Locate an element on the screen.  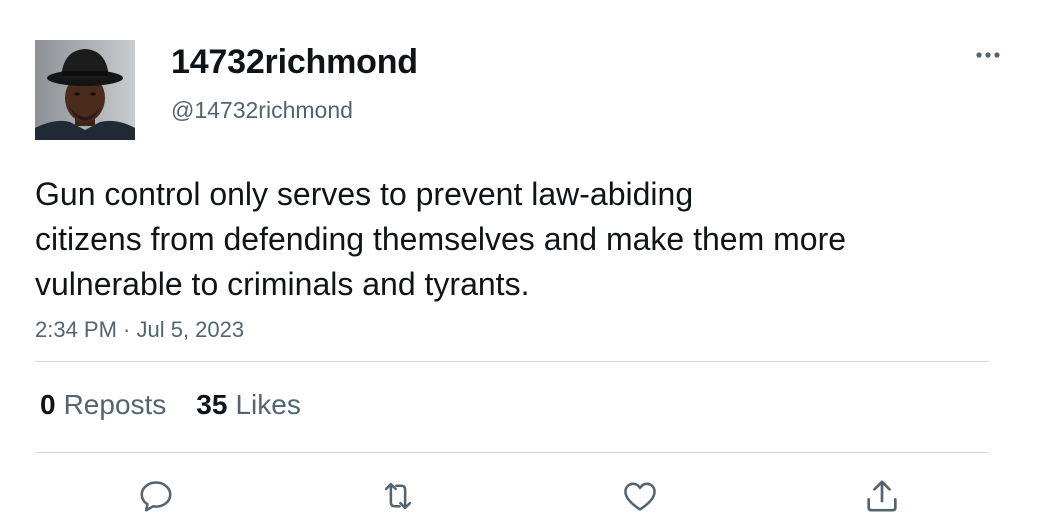
share-icon is located at coordinates (882, 496).